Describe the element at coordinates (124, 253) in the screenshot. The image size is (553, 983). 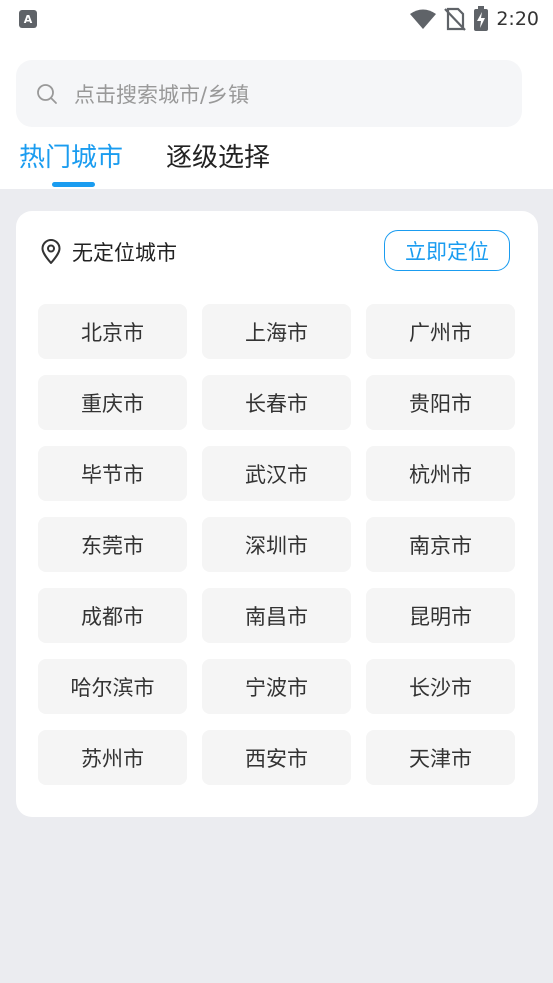
I see `location-label: 无定位城市` at that location.